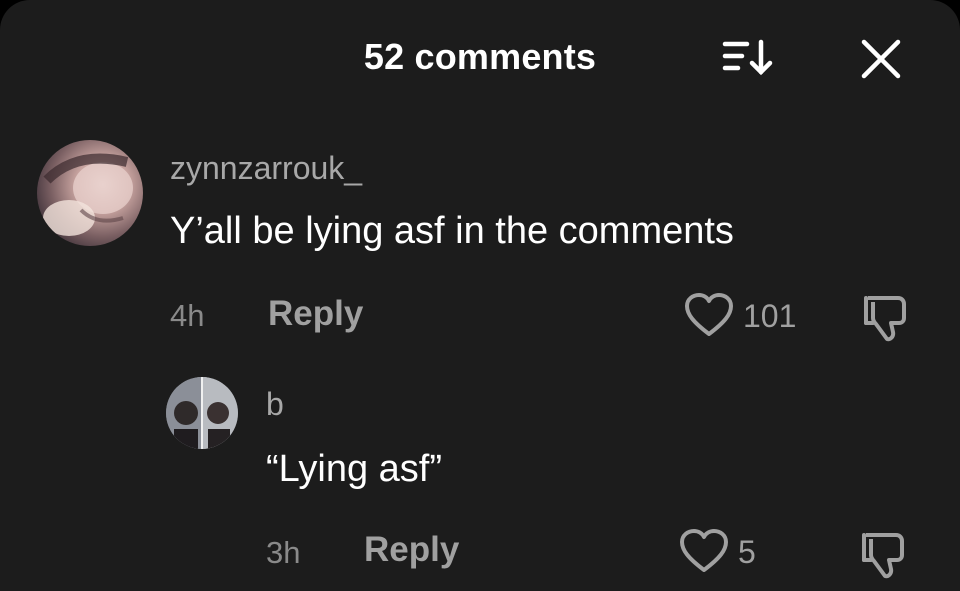 The width and height of the screenshot is (960, 591). What do you see at coordinates (187, 315) in the screenshot?
I see `comment-timestamp: 4h` at bounding box center [187, 315].